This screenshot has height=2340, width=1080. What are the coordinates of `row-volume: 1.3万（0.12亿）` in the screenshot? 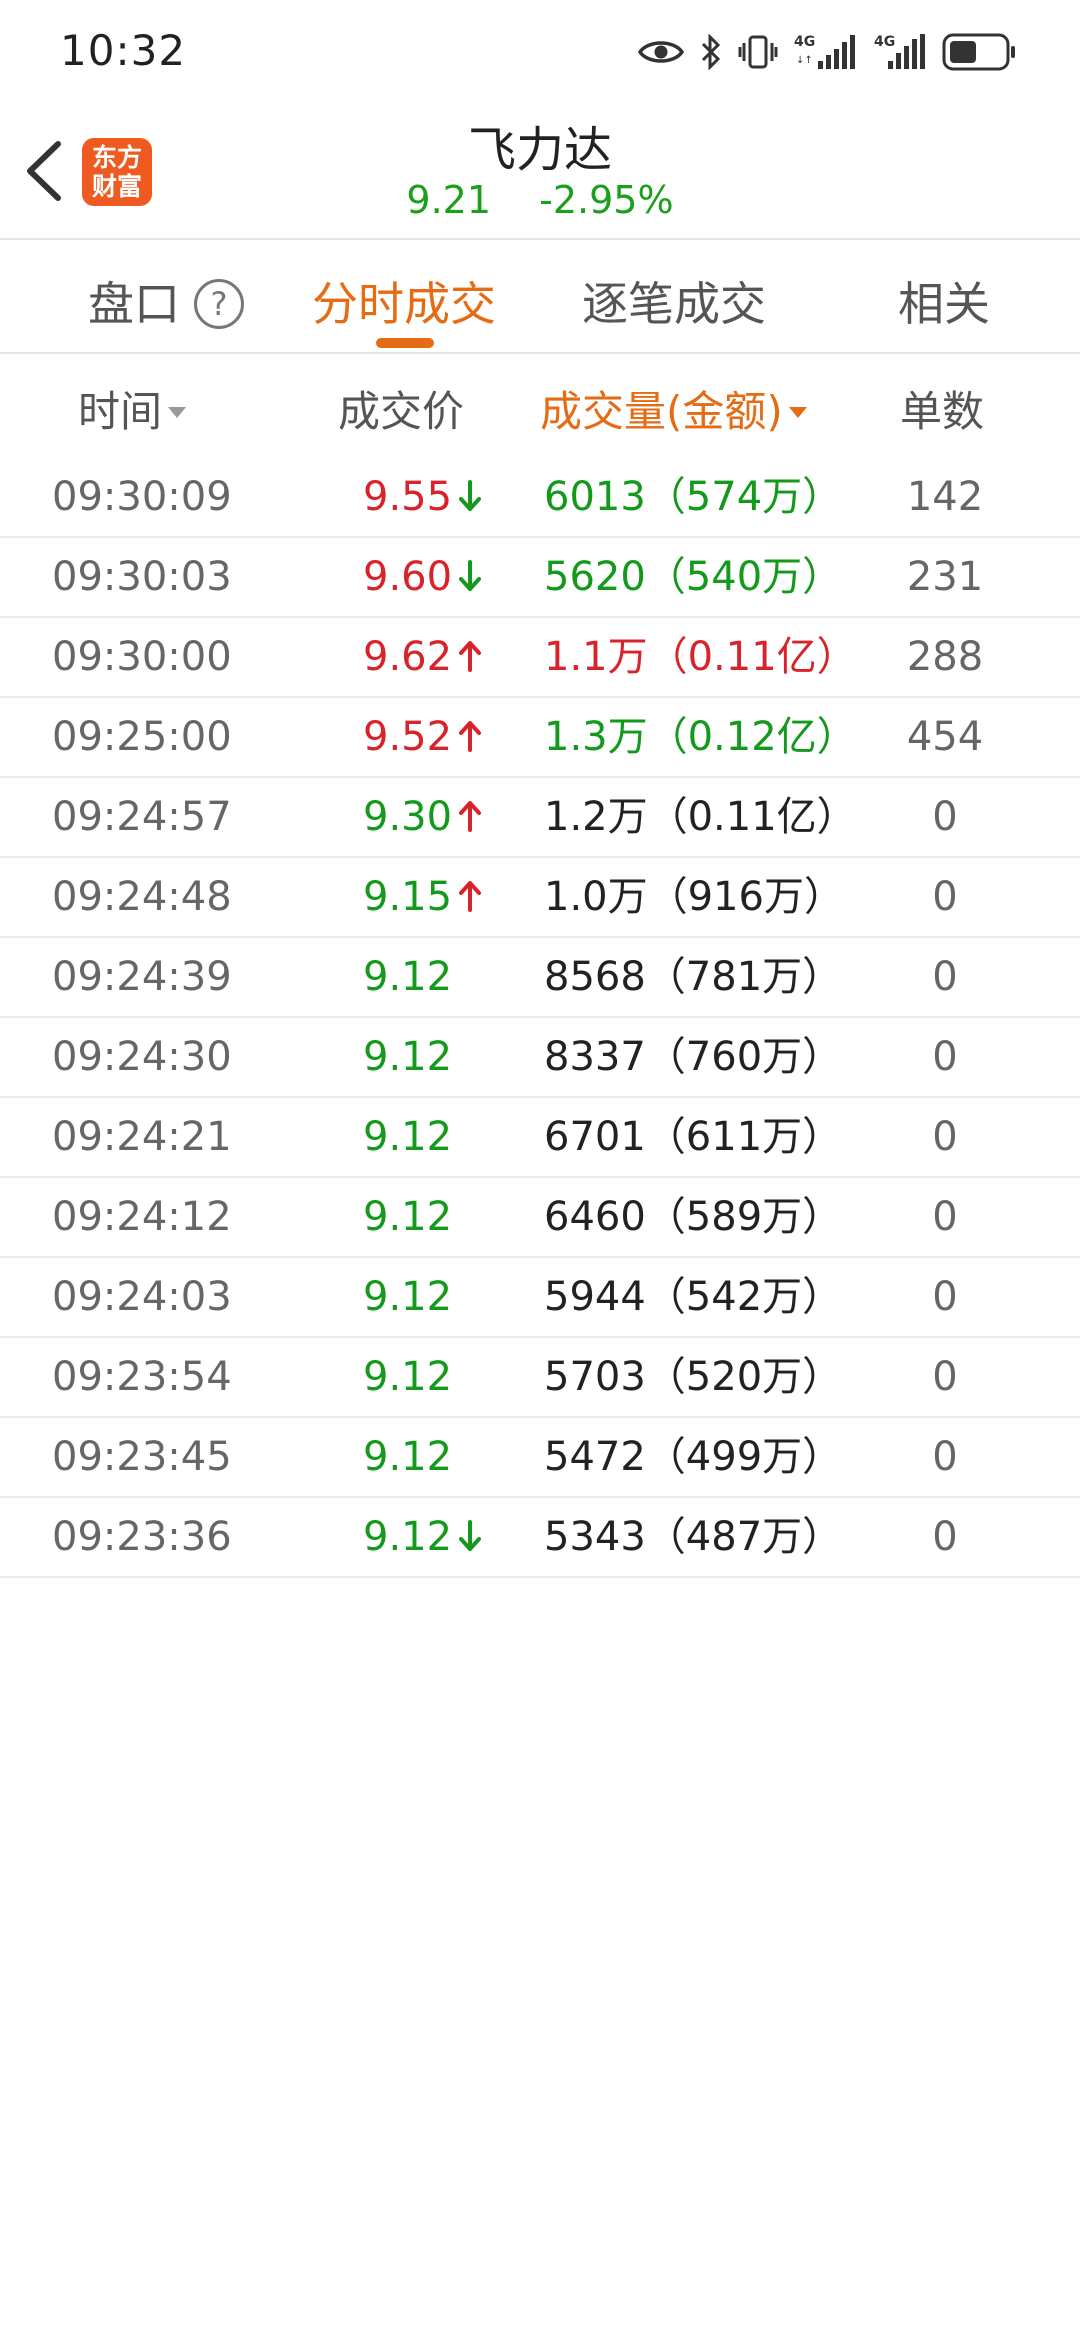 It's located at (700, 737).